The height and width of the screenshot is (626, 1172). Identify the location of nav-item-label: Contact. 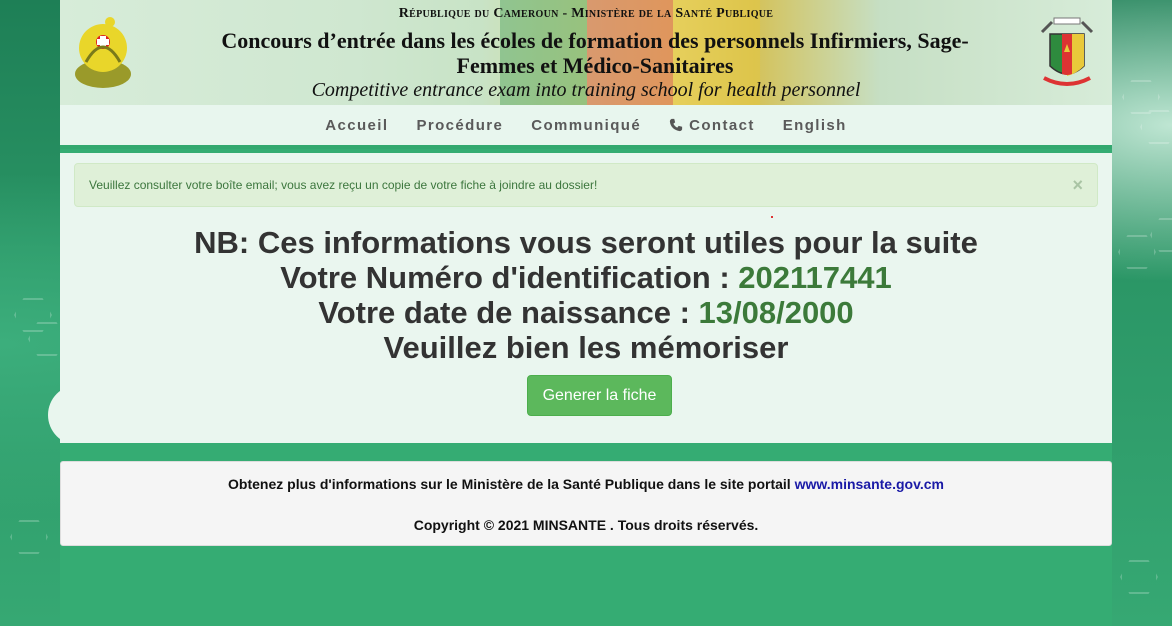
(722, 125).